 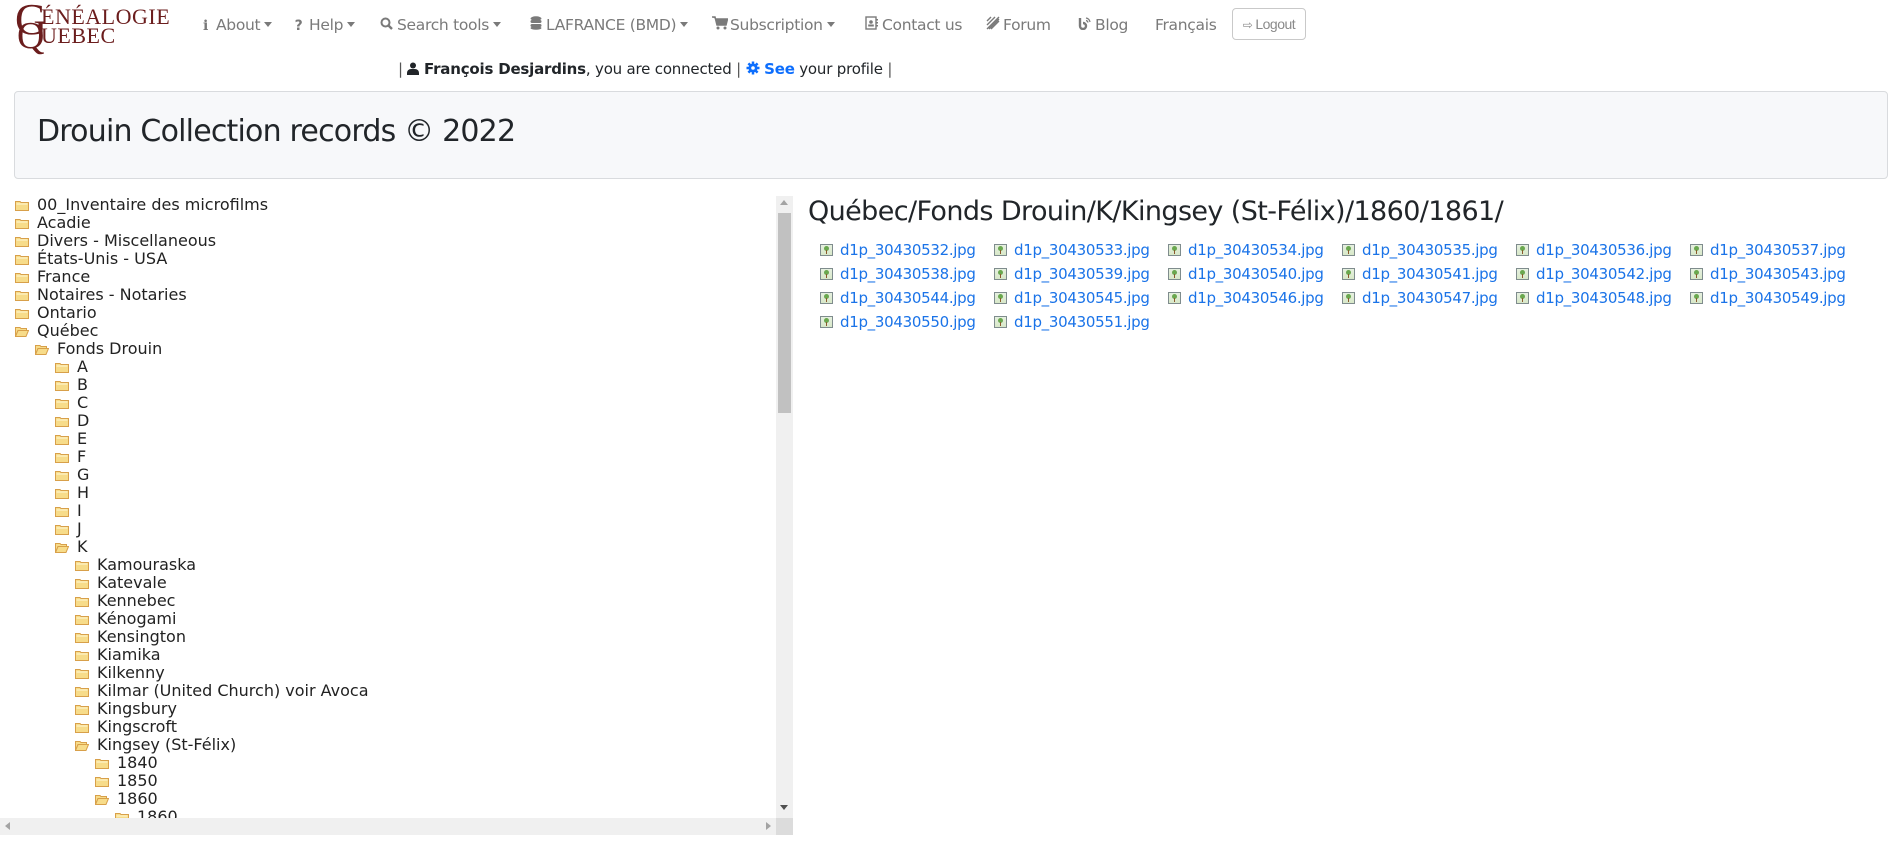 I want to click on file-name: d1p_30430536.jpg, so click(x=1604, y=250).